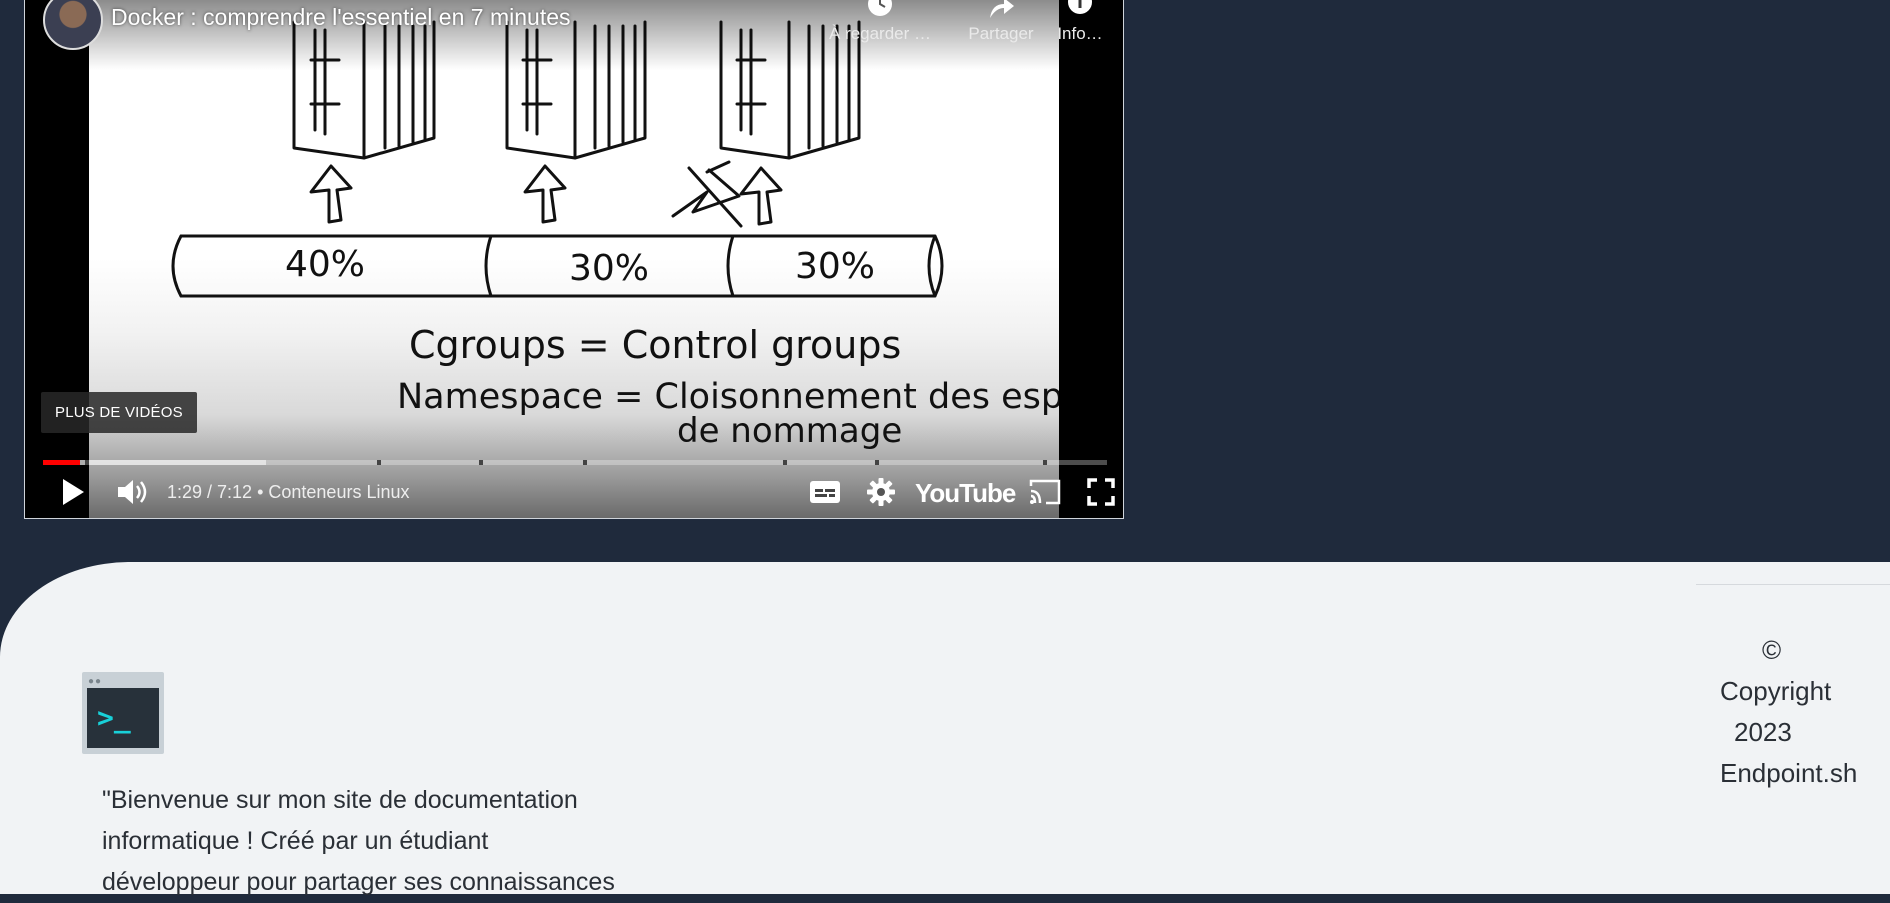 The width and height of the screenshot is (1890, 903). Describe the element at coordinates (789, 431) in the screenshot. I see `sketch-line-nommage: de nommage` at that location.